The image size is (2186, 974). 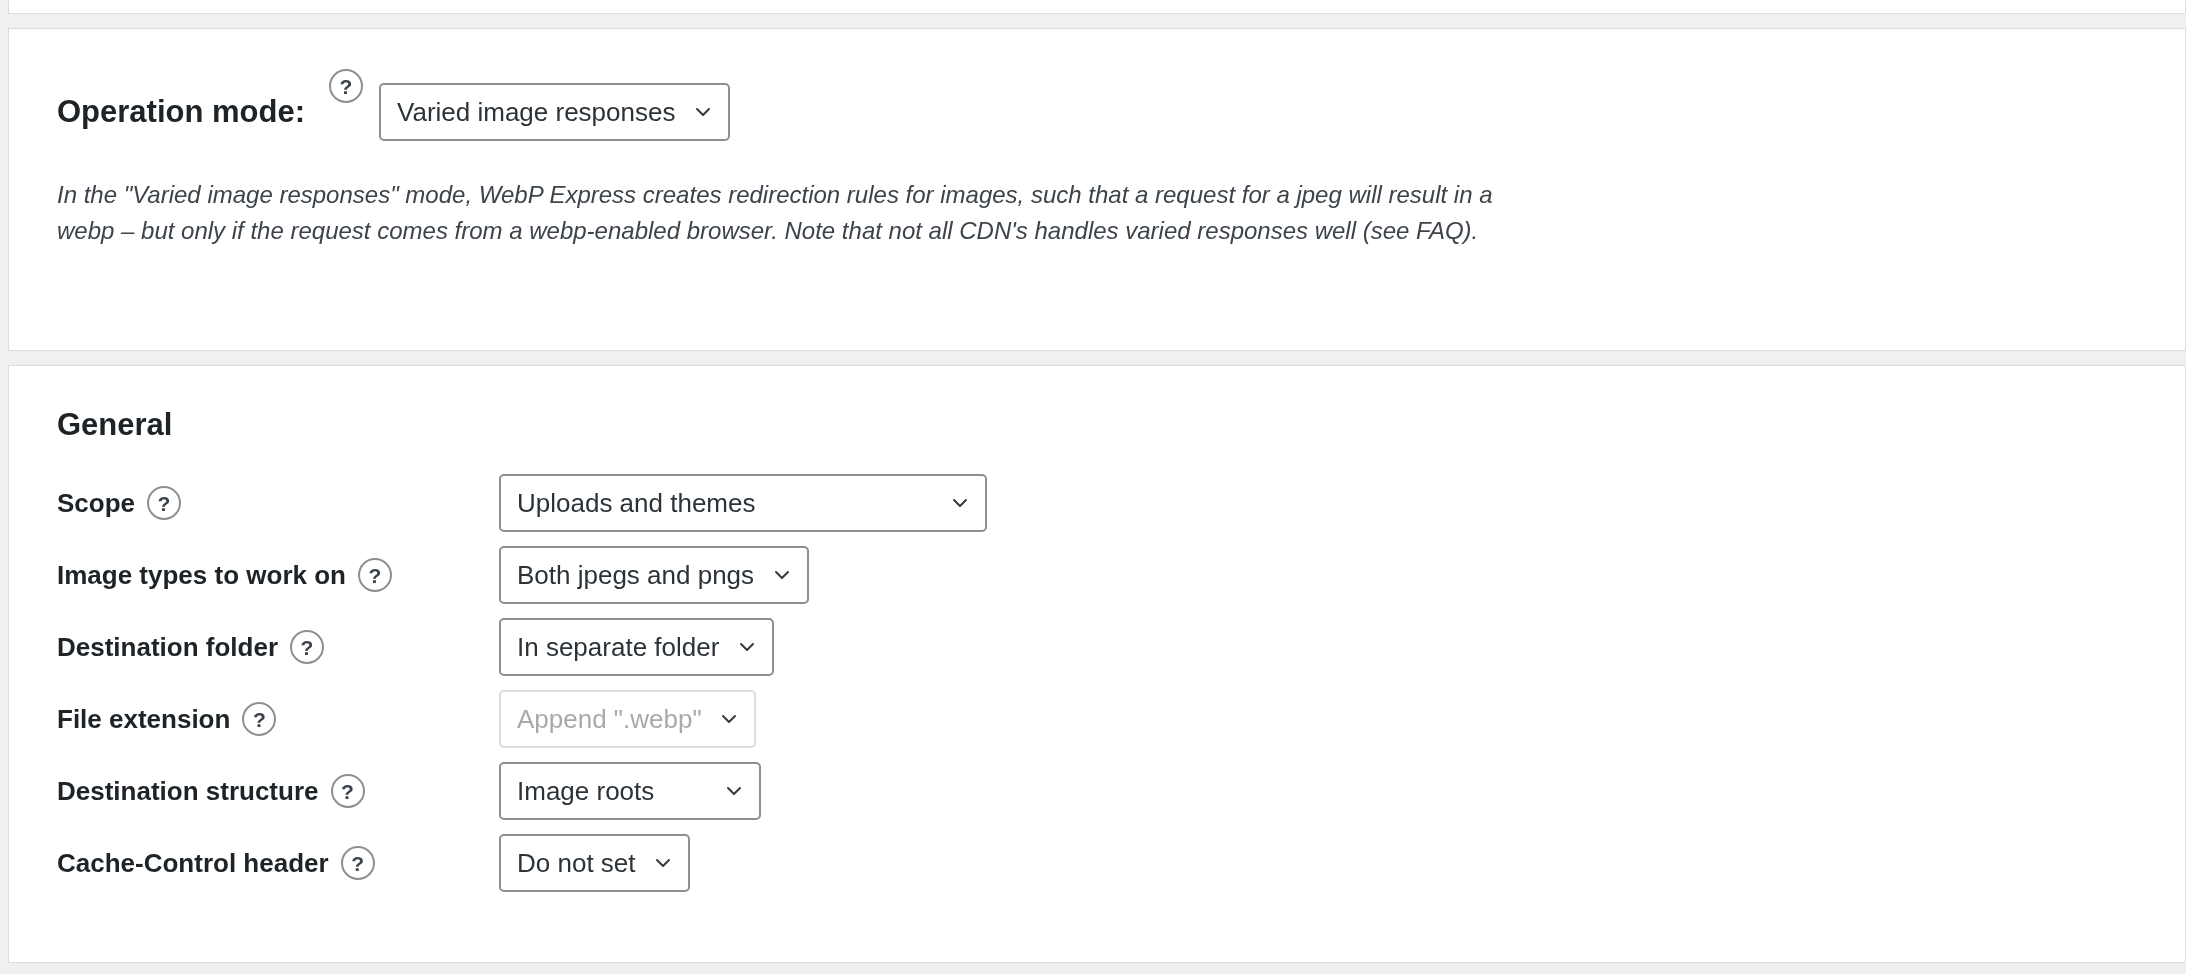 I want to click on section-heading: Operation mode:, so click(x=181, y=112).